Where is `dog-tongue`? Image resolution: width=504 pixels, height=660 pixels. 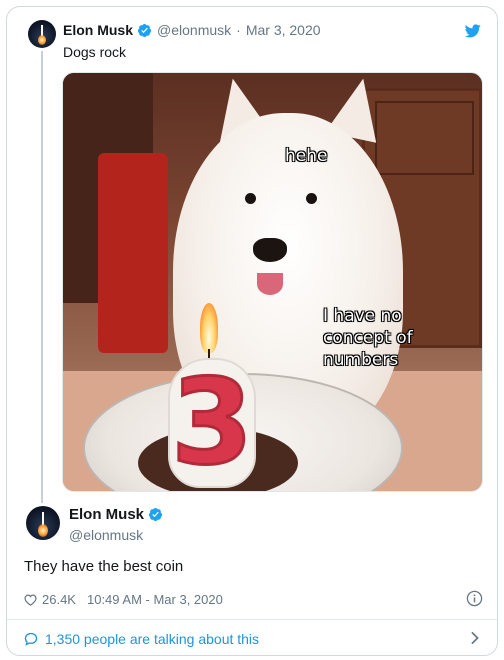
dog-tongue is located at coordinates (270, 284).